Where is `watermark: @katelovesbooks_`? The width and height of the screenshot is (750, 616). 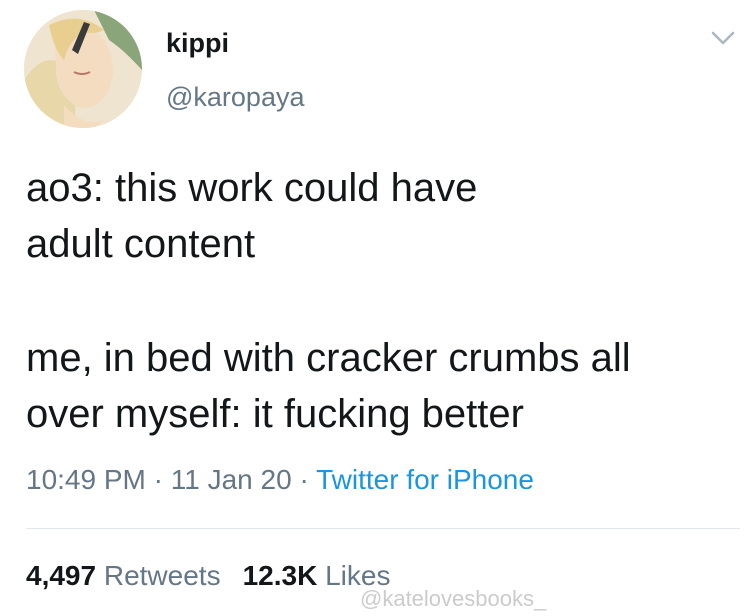 watermark: @katelovesbooks_ is located at coordinates (453, 598).